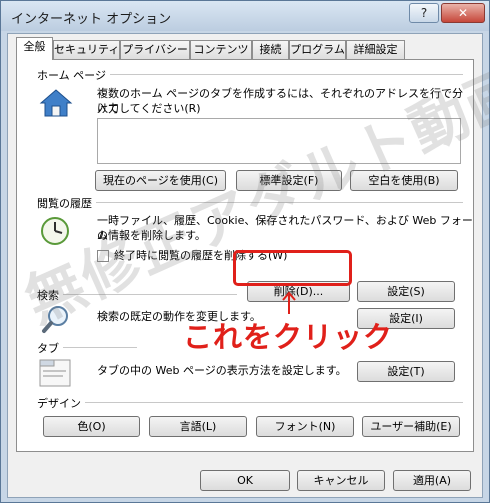 This screenshot has height=503, width=490. What do you see at coordinates (404, 180) in the screenshot?
I see `use-blank-button: 空白を使用(B)` at bounding box center [404, 180].